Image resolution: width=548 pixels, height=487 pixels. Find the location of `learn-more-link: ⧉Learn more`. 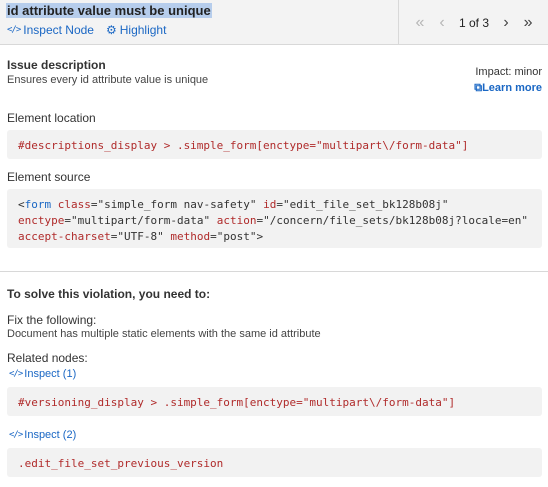

learn-more-link: ⧉Learn more is located at coordinates (508, 88).